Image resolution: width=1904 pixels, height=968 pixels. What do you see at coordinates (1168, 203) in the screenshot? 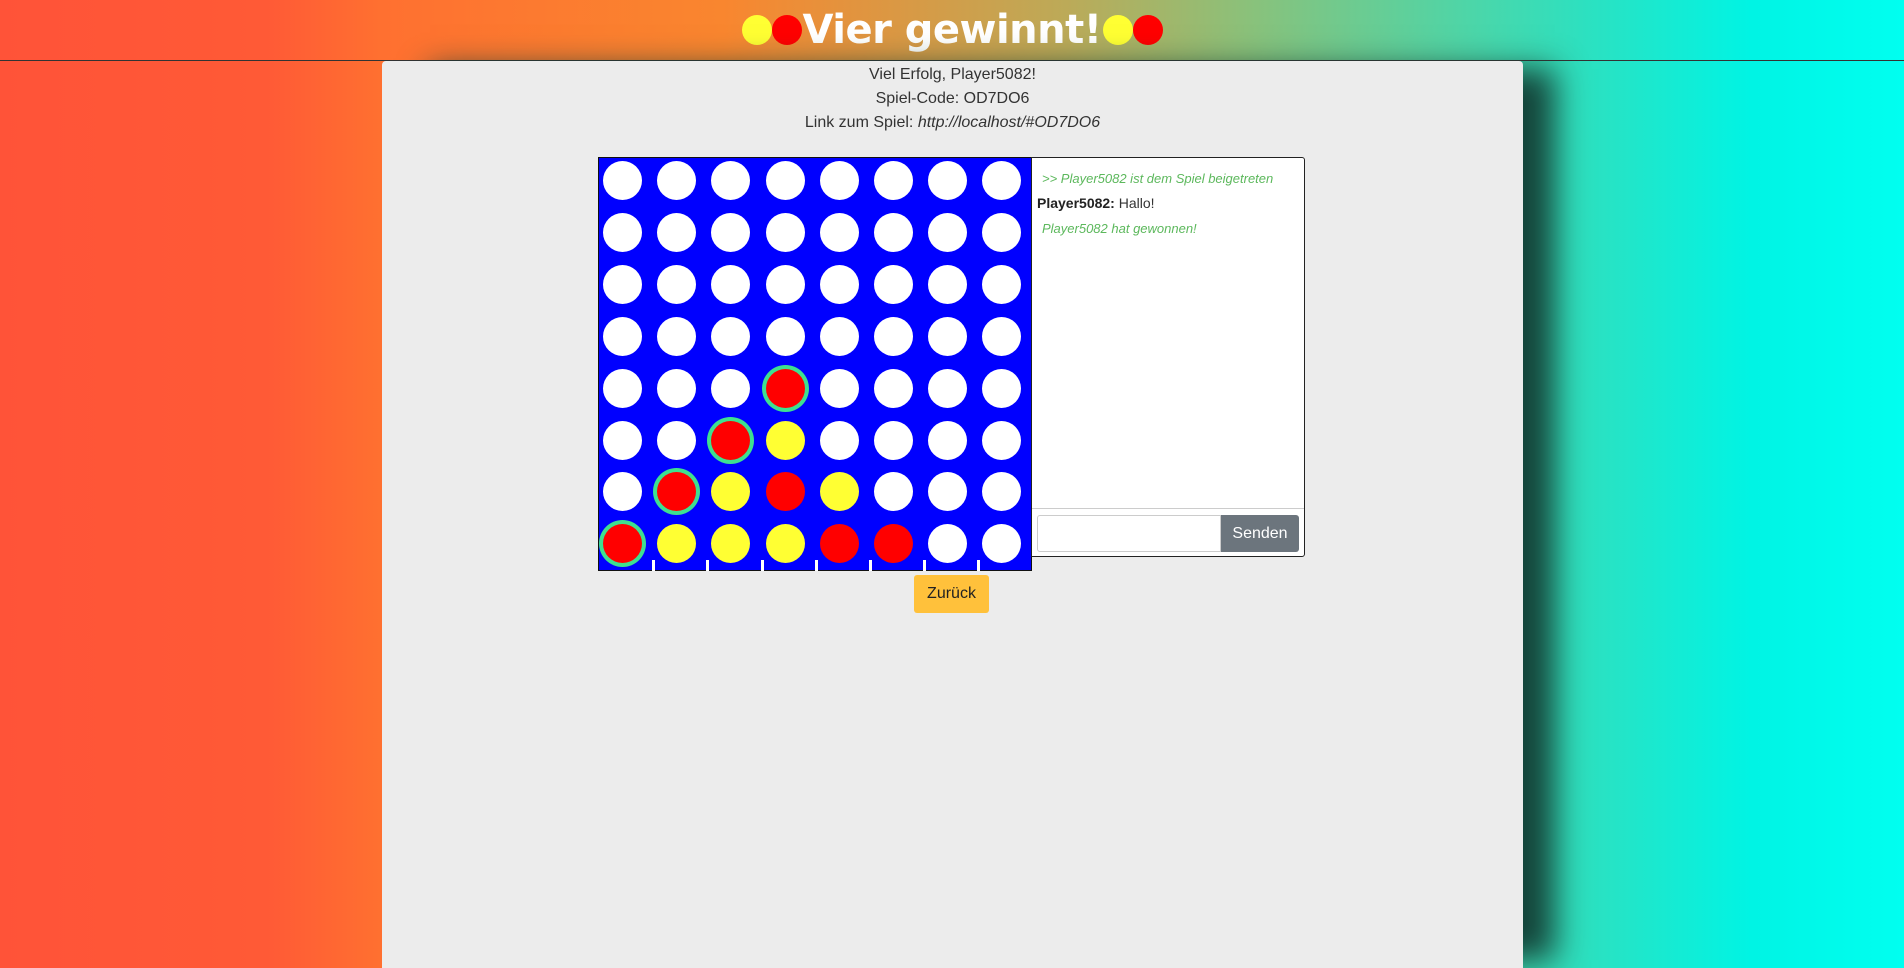
I see `chat-message: Player5082: Hallo!` at bounding box center [1168, 203].